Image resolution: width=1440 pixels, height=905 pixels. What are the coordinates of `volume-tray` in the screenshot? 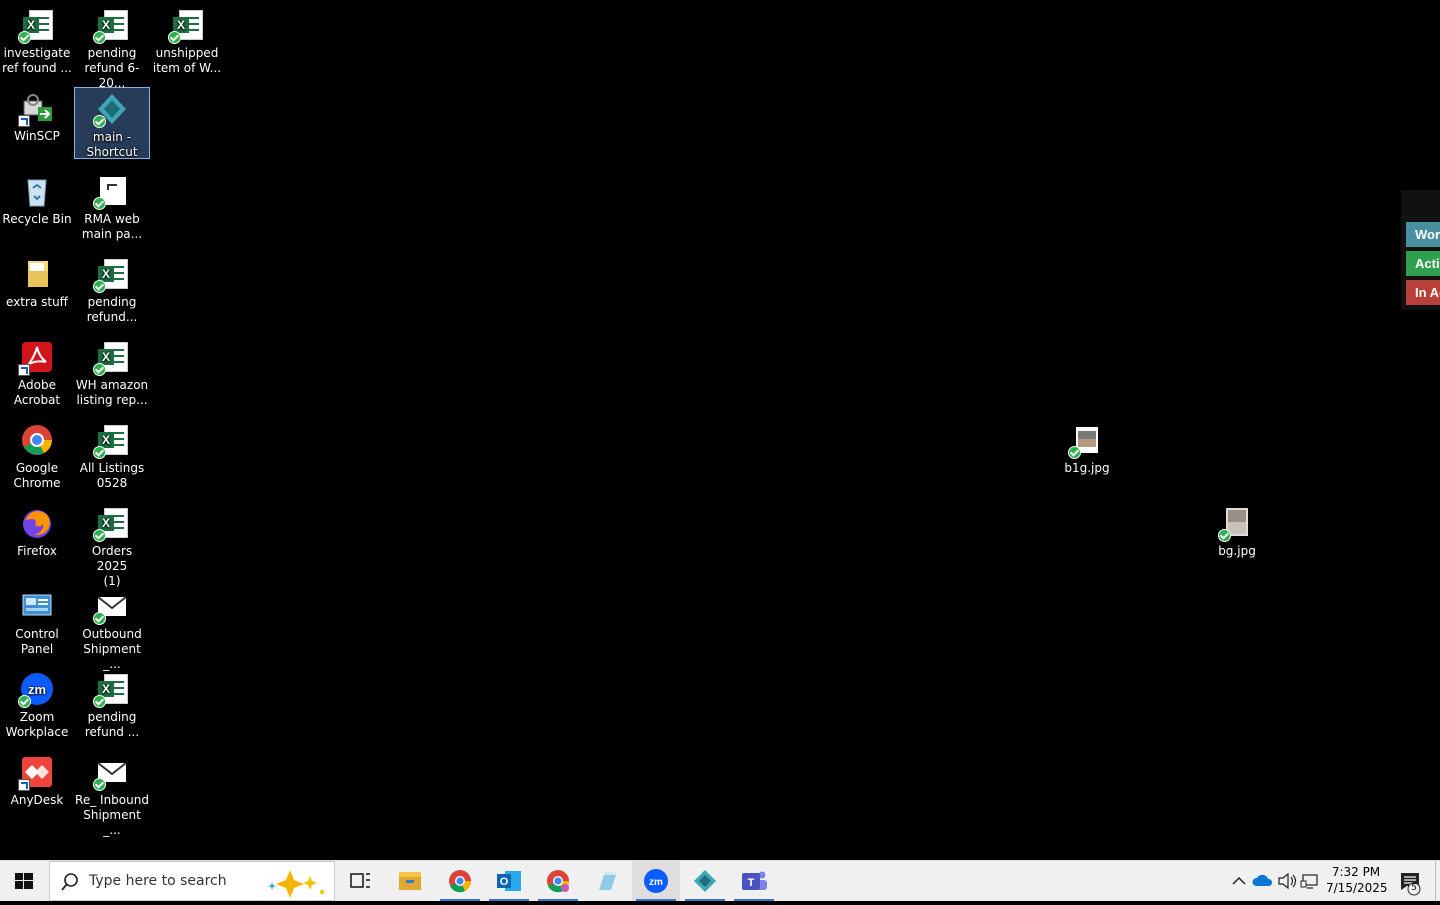 It's located at (1287, 881).